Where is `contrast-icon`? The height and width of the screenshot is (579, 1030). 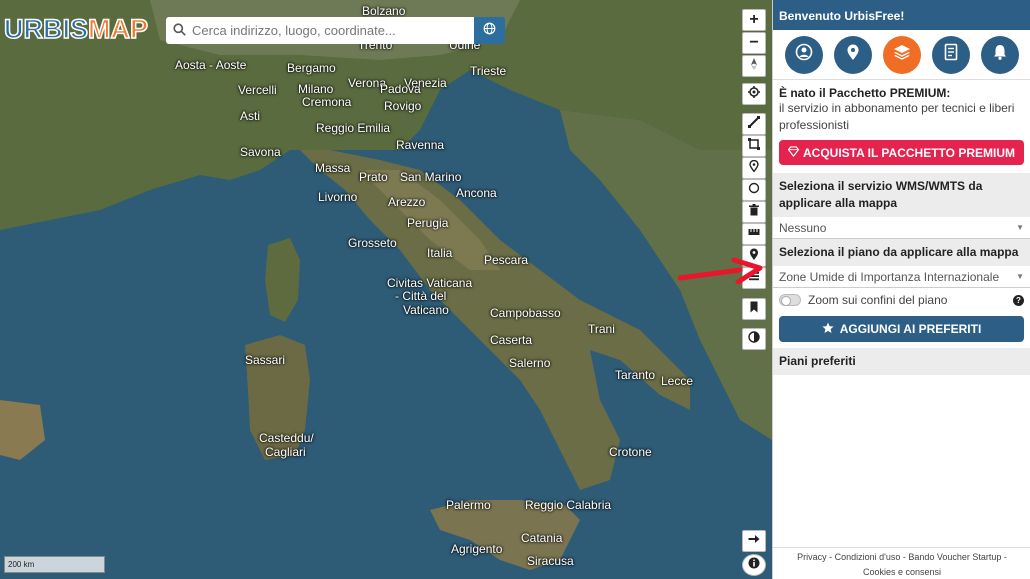 contrast-icon is located at coordinates (754, 339).